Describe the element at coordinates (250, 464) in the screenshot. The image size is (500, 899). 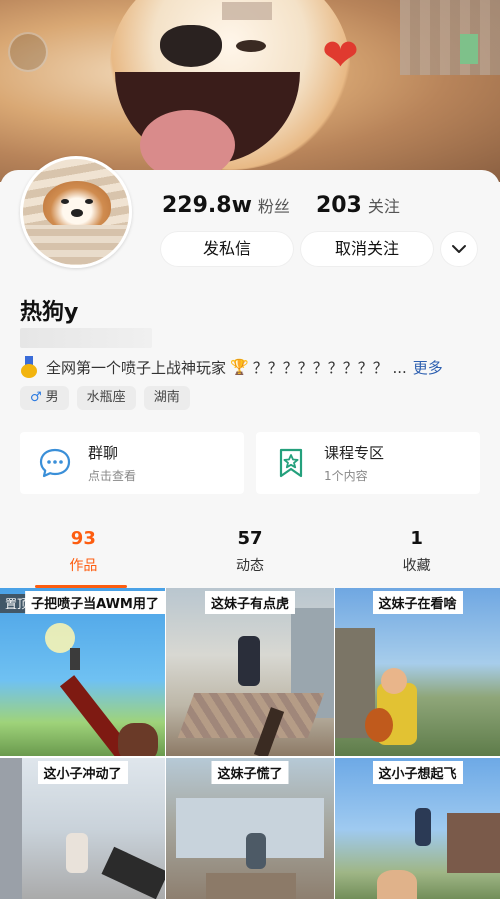
I see `feature-cards: 群聊 点击查看 课程专区 1个内容` at that location.